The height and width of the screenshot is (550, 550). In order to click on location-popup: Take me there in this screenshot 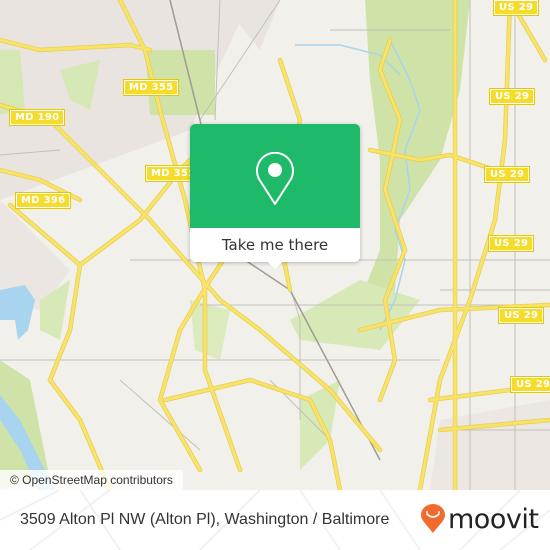, I will do `click(275, 196)`.